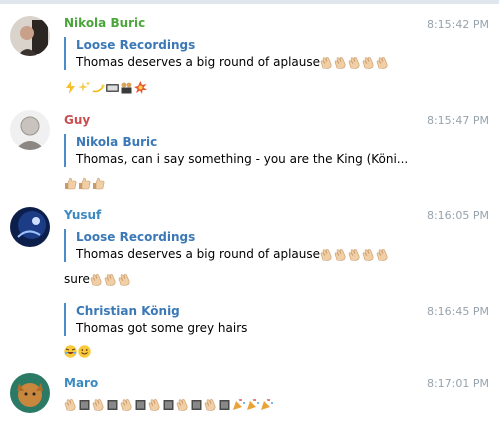 Image resolution: width=499 pixels, height=426 pixels. Describe the element at coordinates (112, 88) in the screenshot. I see `keyboard-emoji` at that location.